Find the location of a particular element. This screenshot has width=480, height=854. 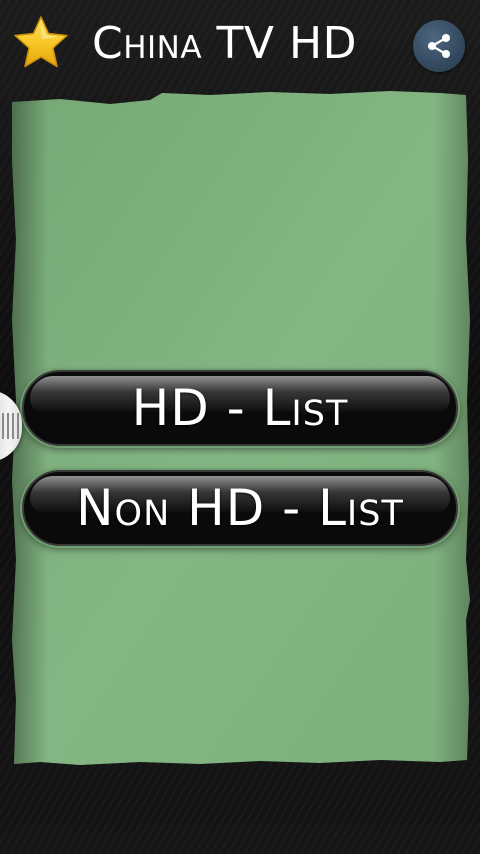

hd-list-label: HD - List is located at coordinates (240, 408).